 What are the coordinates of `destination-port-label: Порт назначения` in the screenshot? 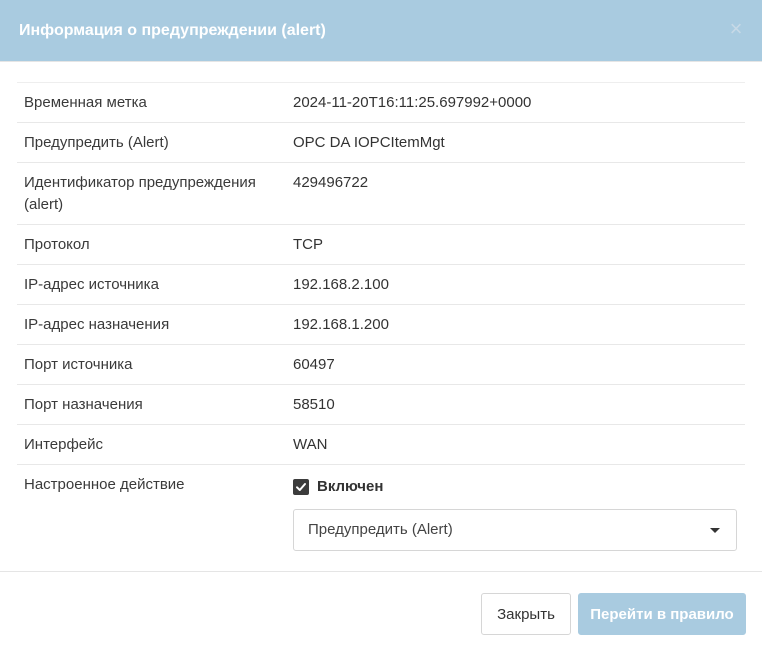 It's located at (146, 404).